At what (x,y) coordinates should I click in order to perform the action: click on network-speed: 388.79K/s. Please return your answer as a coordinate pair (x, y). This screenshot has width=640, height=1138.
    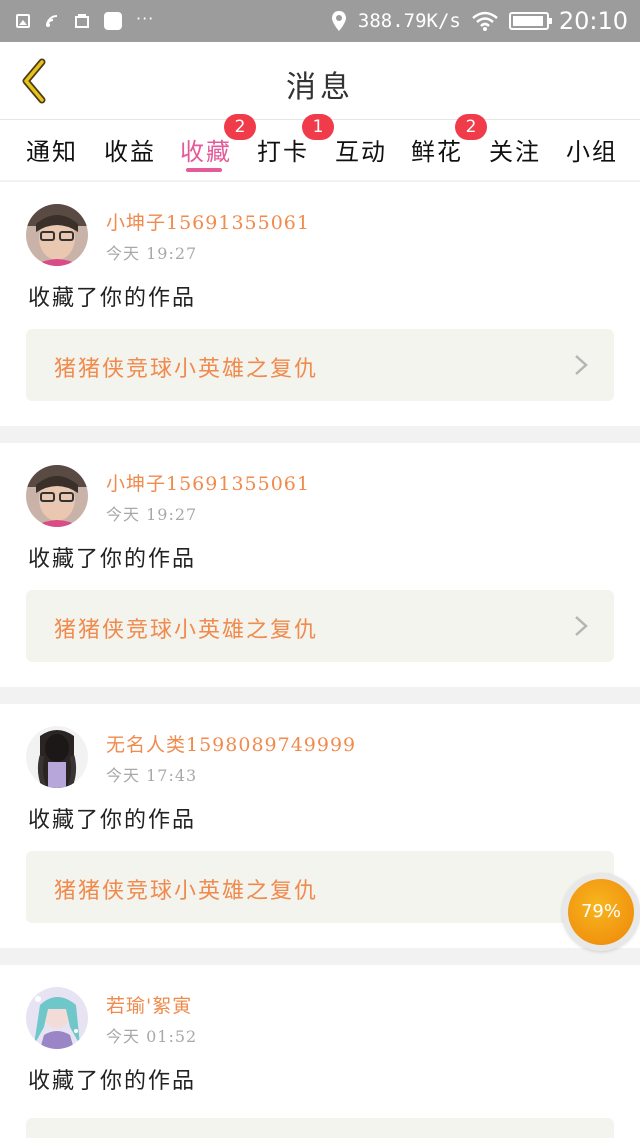
    Looking at the image, I should click on (409, 21).